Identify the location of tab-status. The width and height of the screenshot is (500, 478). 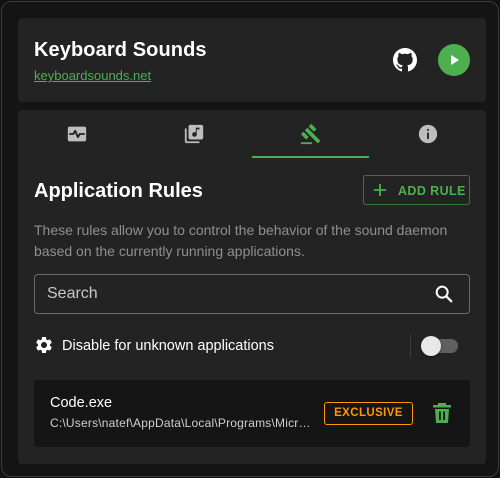
(76, 134).